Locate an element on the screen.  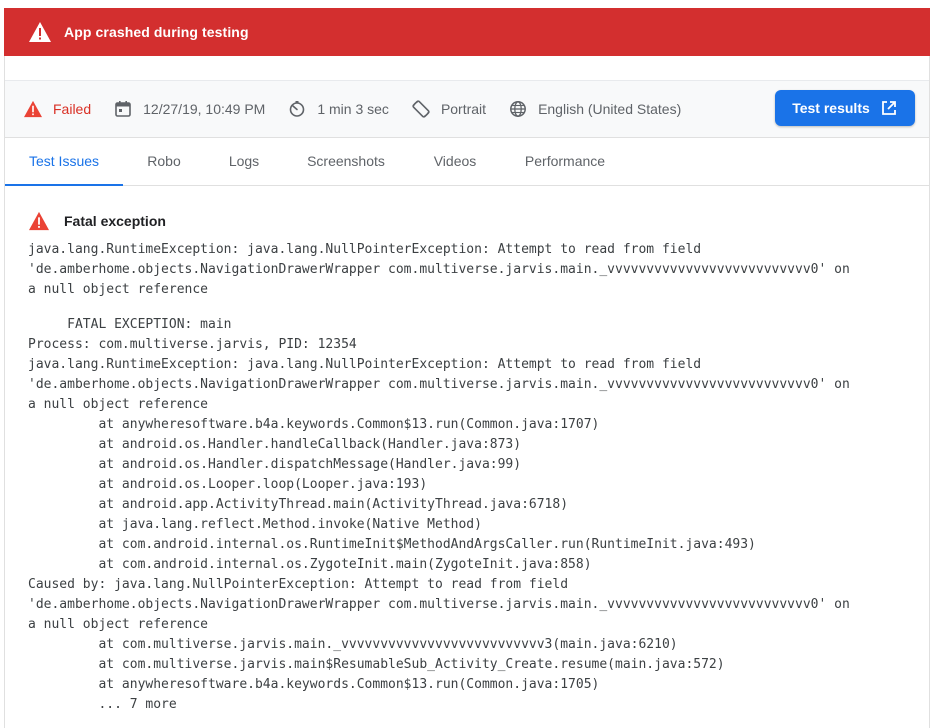
duration-item: 1 min 3 sec is located at coordinates (338, 109).